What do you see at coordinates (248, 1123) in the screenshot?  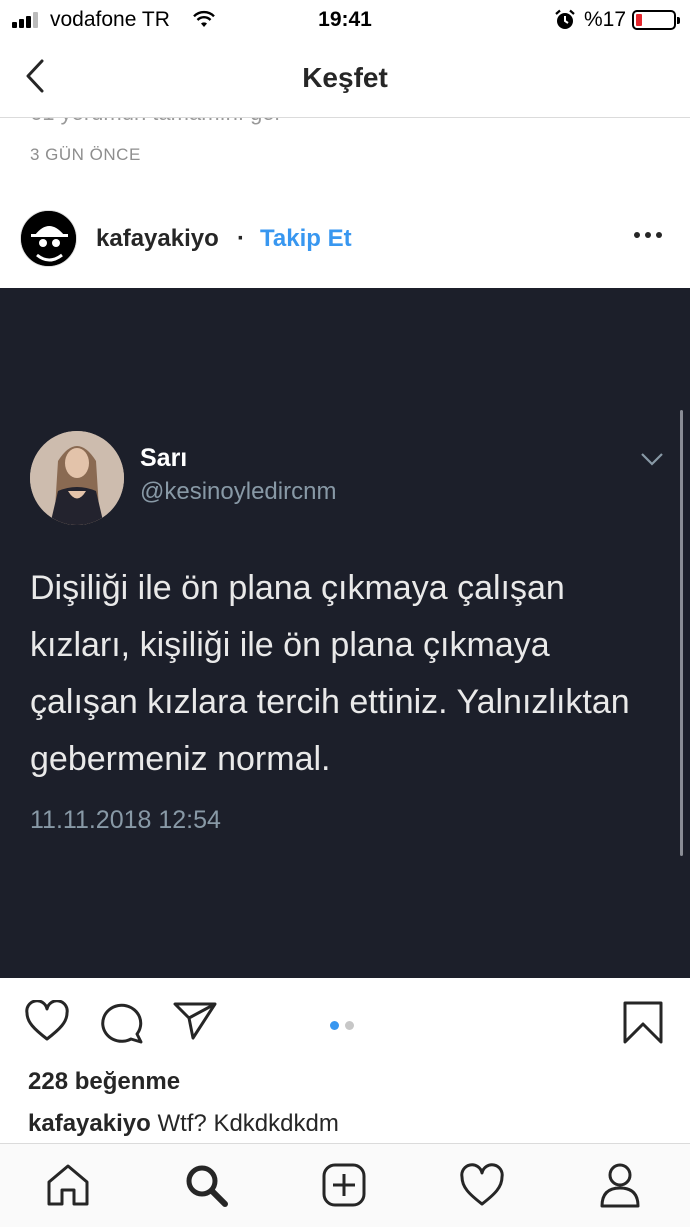 I see `caption-text: Wtf? Kdkdkdkdm` at bounding box center [248, 1123].